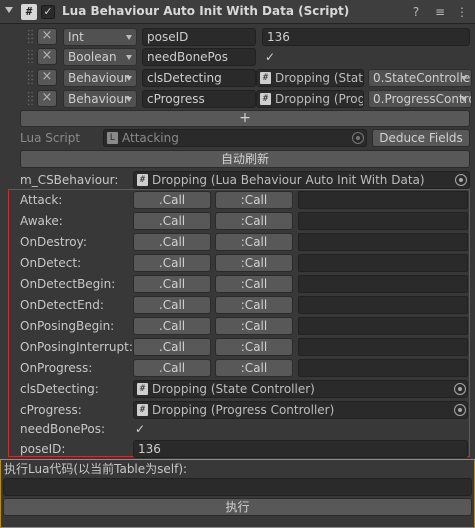  Describe the element at coordinates (366, 37) in the screenshot. I see `field-value-input: 136` at that location.